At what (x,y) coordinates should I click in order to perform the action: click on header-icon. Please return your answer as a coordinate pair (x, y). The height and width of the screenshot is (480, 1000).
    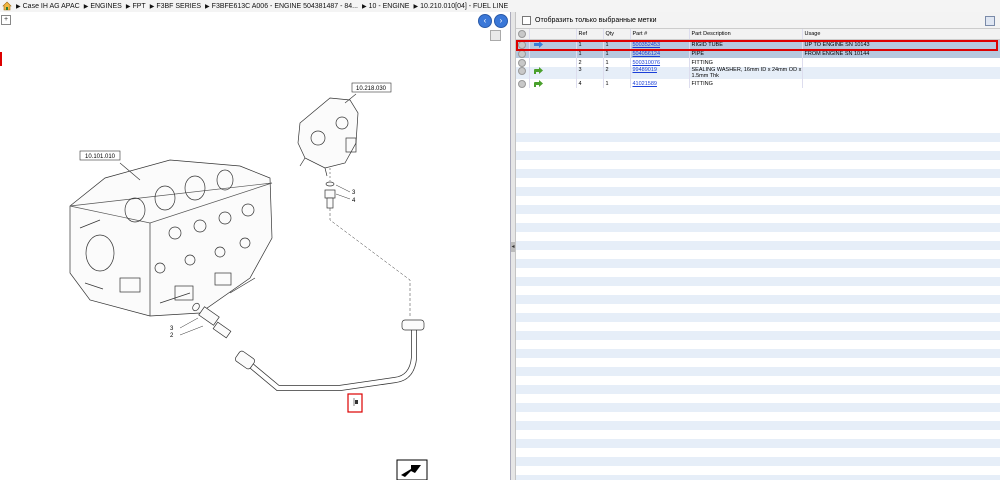
    Looking at the image, I should click on (553, 34).